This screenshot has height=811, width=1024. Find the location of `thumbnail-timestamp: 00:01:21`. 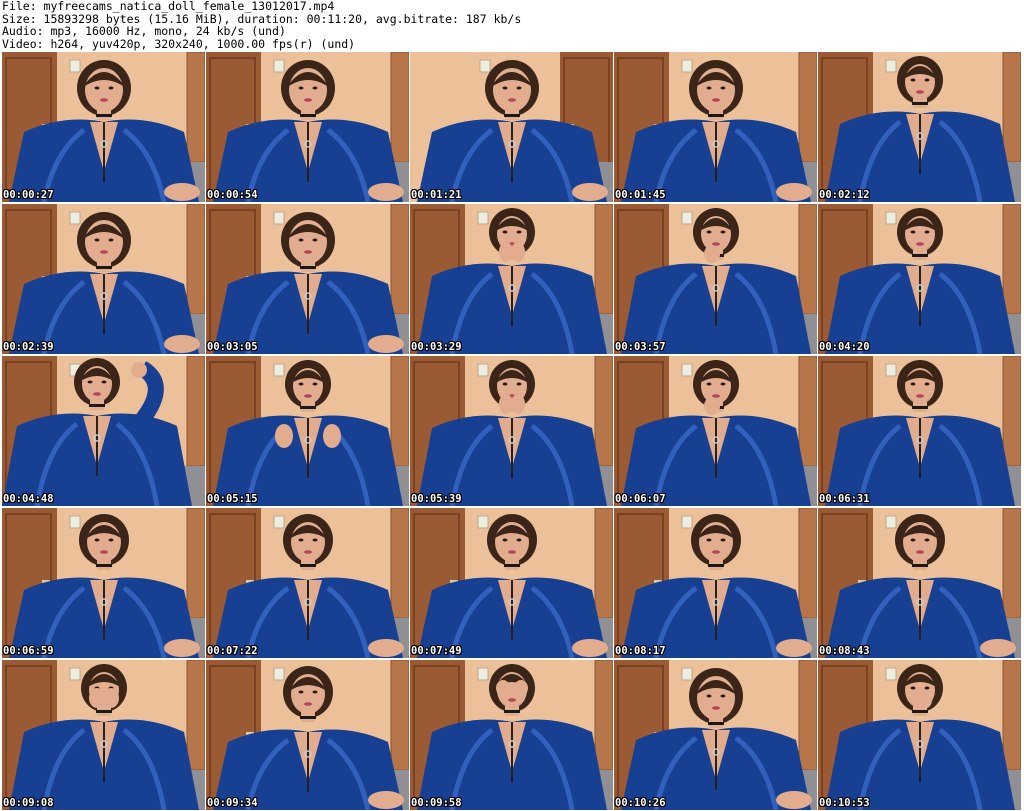

thumbnail-timestamp: 00:01:21 is located at coordinates (436, 195).